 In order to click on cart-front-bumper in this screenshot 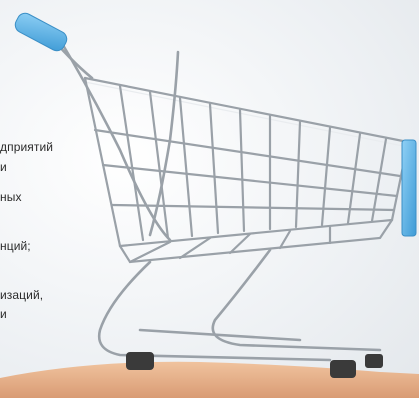, I will do `click(409, 188)`.